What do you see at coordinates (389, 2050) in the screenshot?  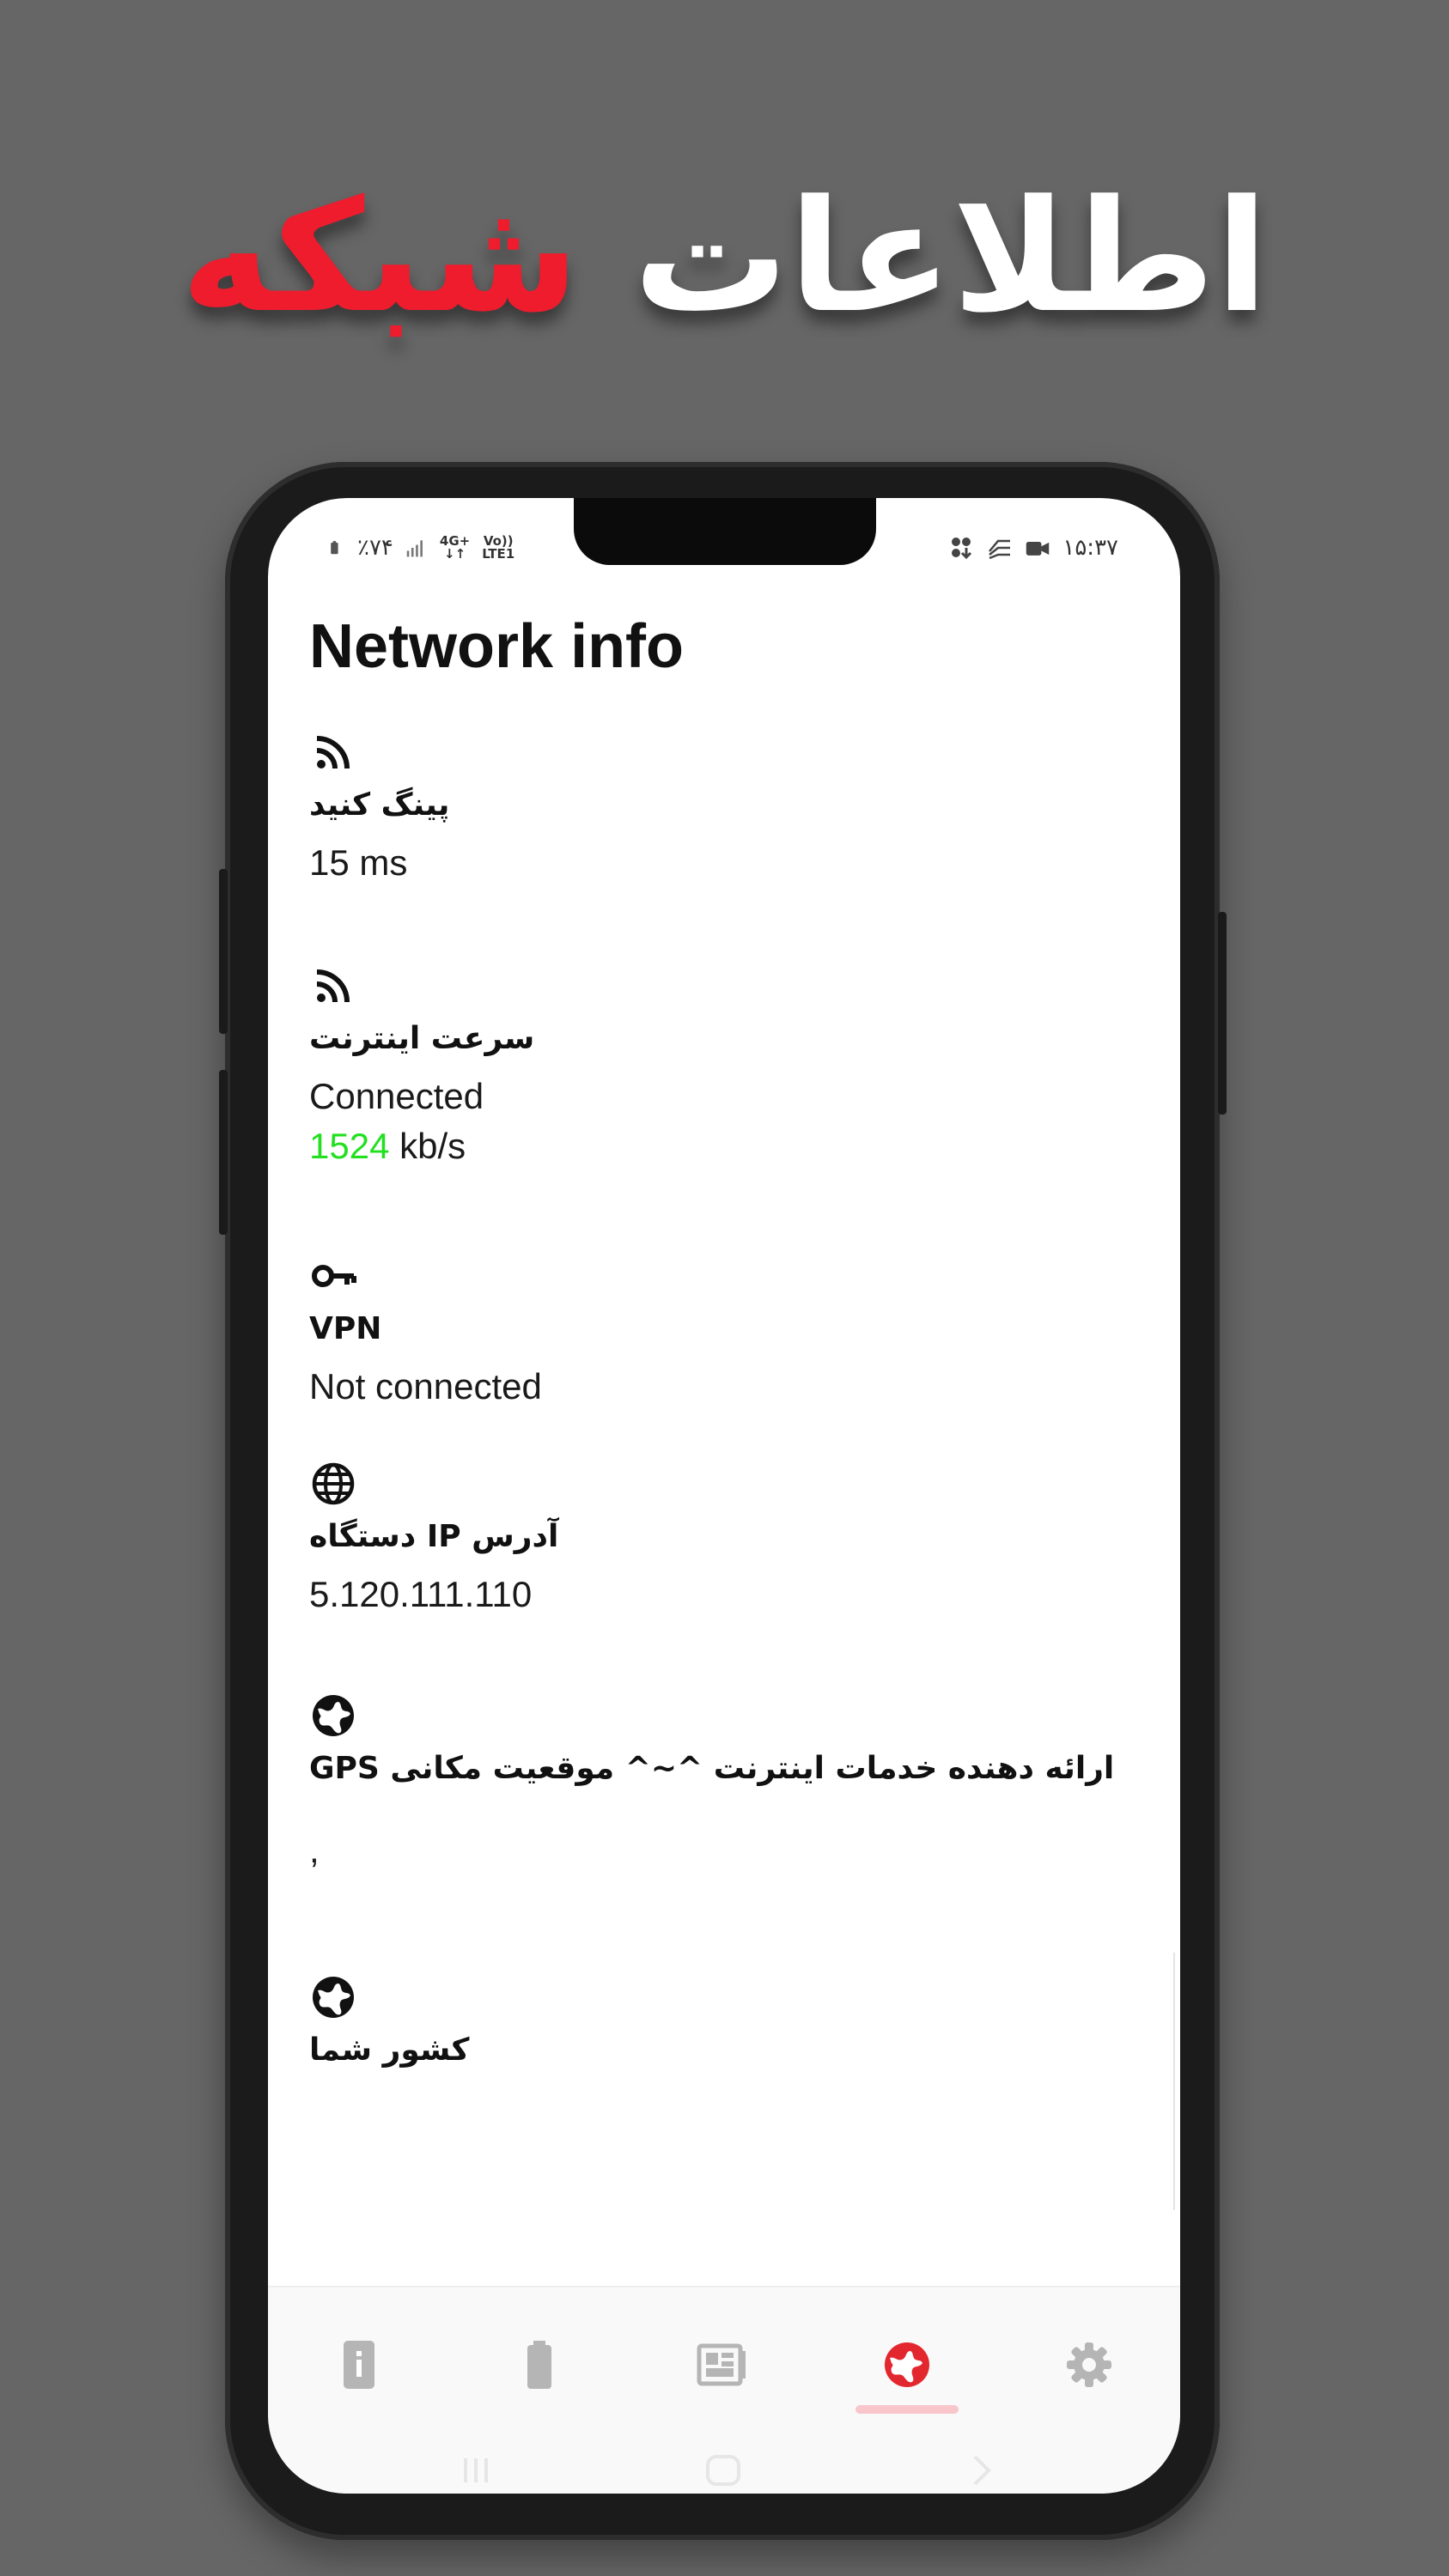 I see `country-label: کشور شما` at bounding box center [389, 2050].